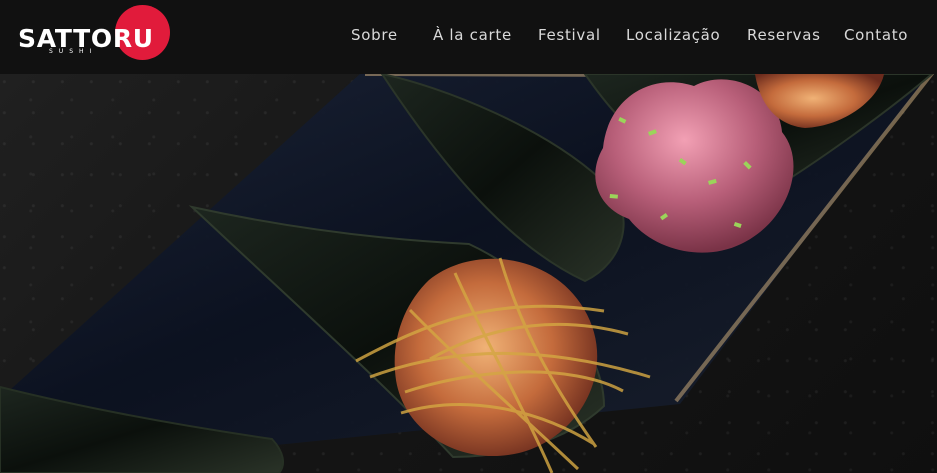  Describe the element at coordinates (569, 35) in the screenshot. I see `nav-link-festival: Festival` at that location.